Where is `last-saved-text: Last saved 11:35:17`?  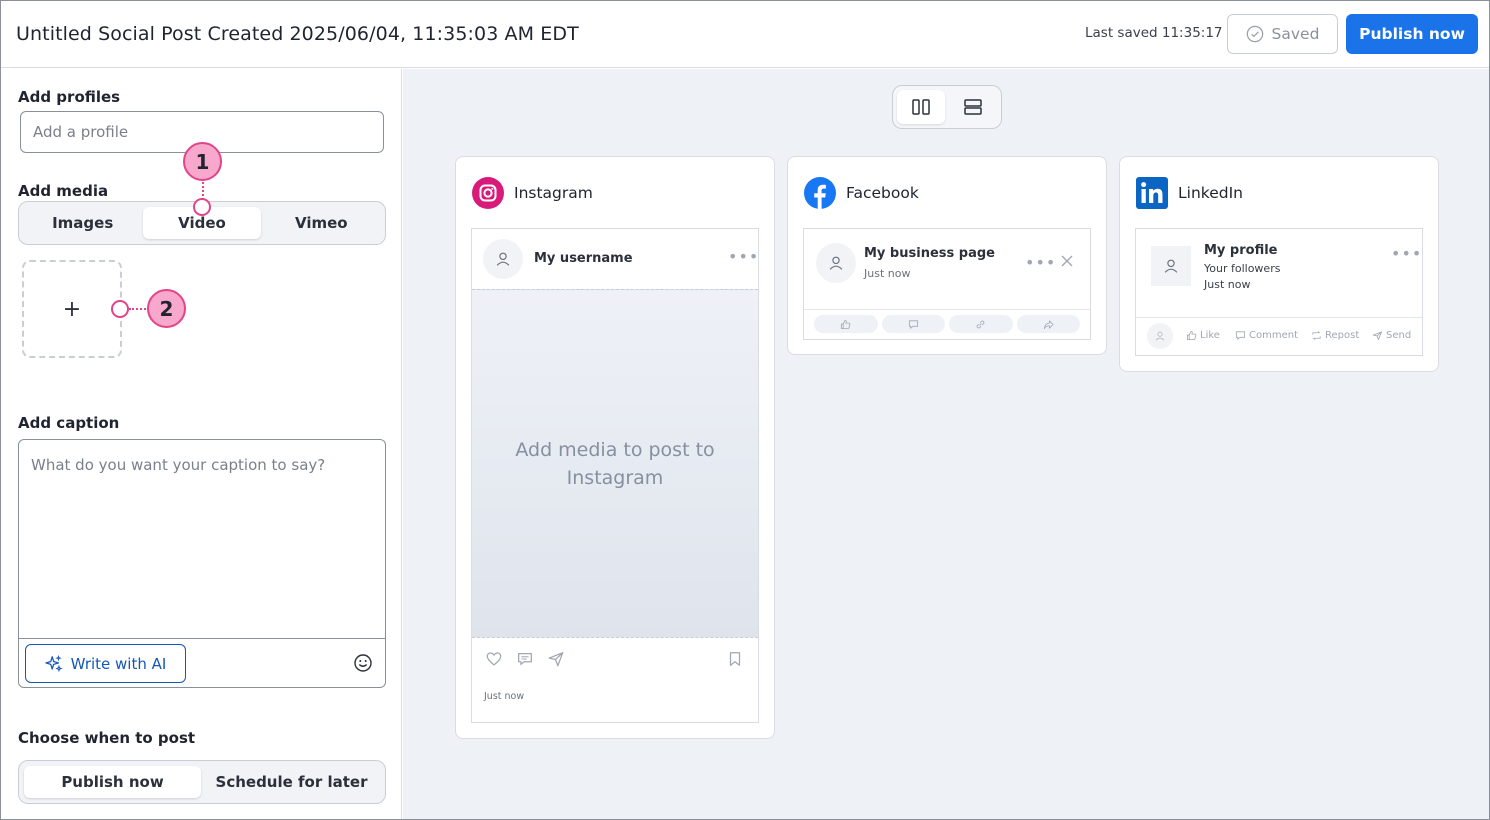 last-saved-text: Last saved 11:35:17 is located at coordinates (1154, 33).